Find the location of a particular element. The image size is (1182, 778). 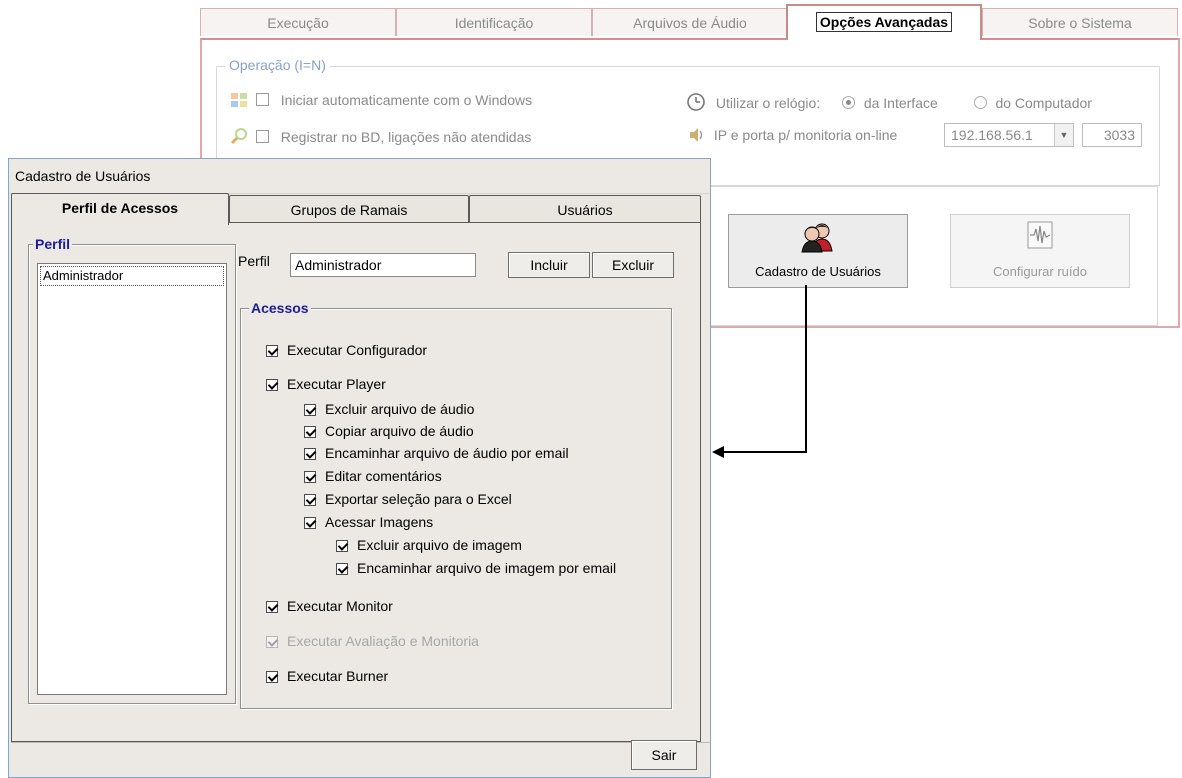

encaminhar-audio-label: Encaminhar arquivo de áudio por email is located at coordinates (447, 453).